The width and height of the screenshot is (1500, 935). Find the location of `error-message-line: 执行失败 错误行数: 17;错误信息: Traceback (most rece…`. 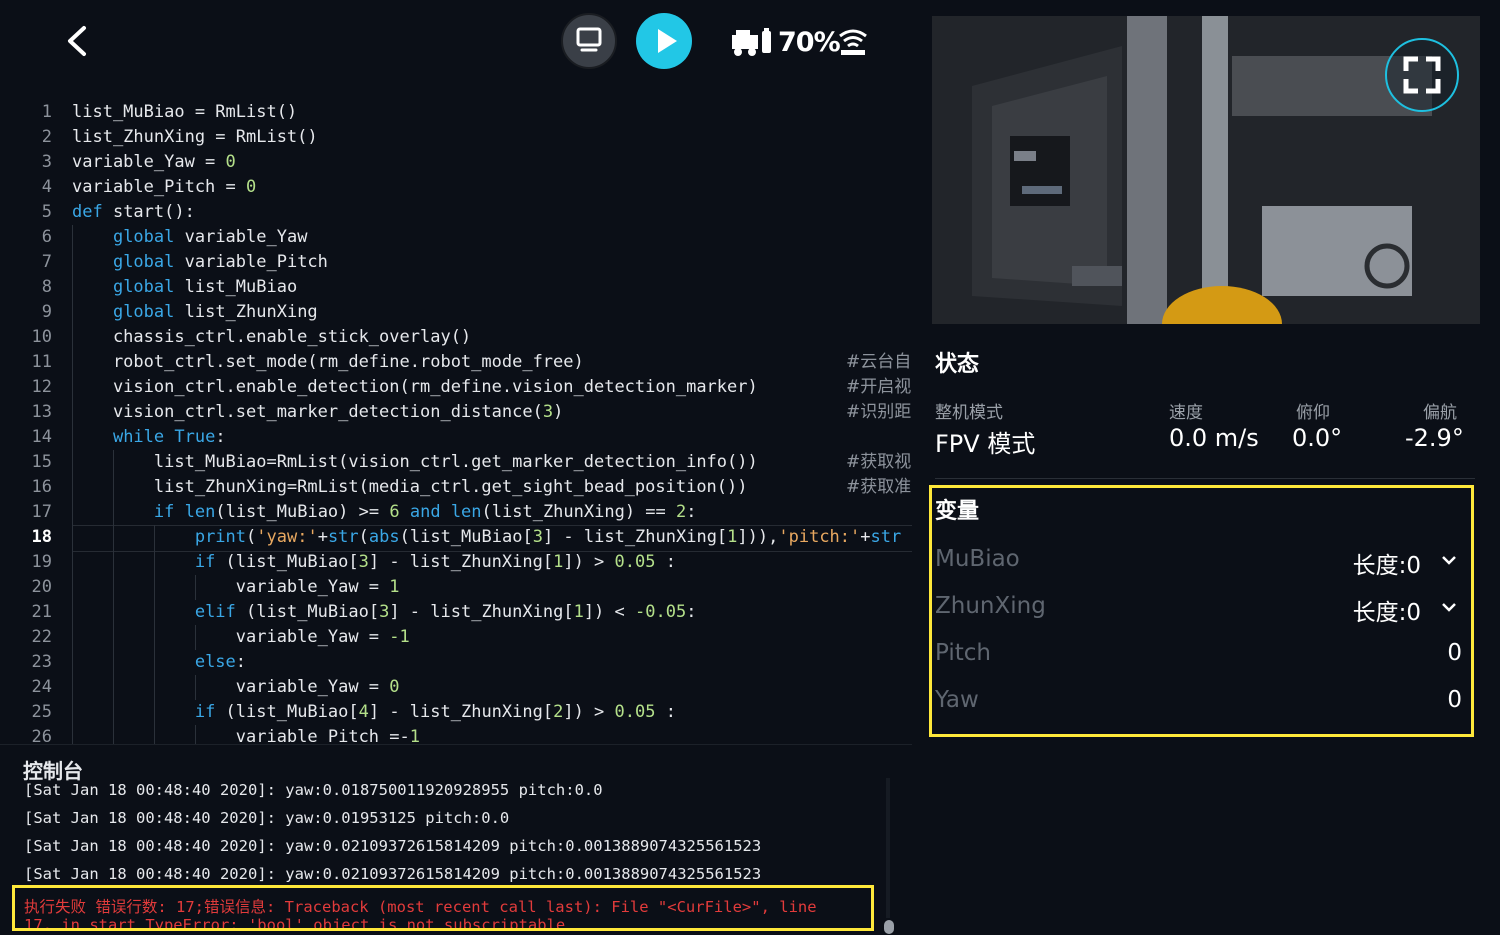

error-message-line: 执行失败 错误行数: 17;错误信息: Traceback (most rece… is located at coordinates (420, 907).